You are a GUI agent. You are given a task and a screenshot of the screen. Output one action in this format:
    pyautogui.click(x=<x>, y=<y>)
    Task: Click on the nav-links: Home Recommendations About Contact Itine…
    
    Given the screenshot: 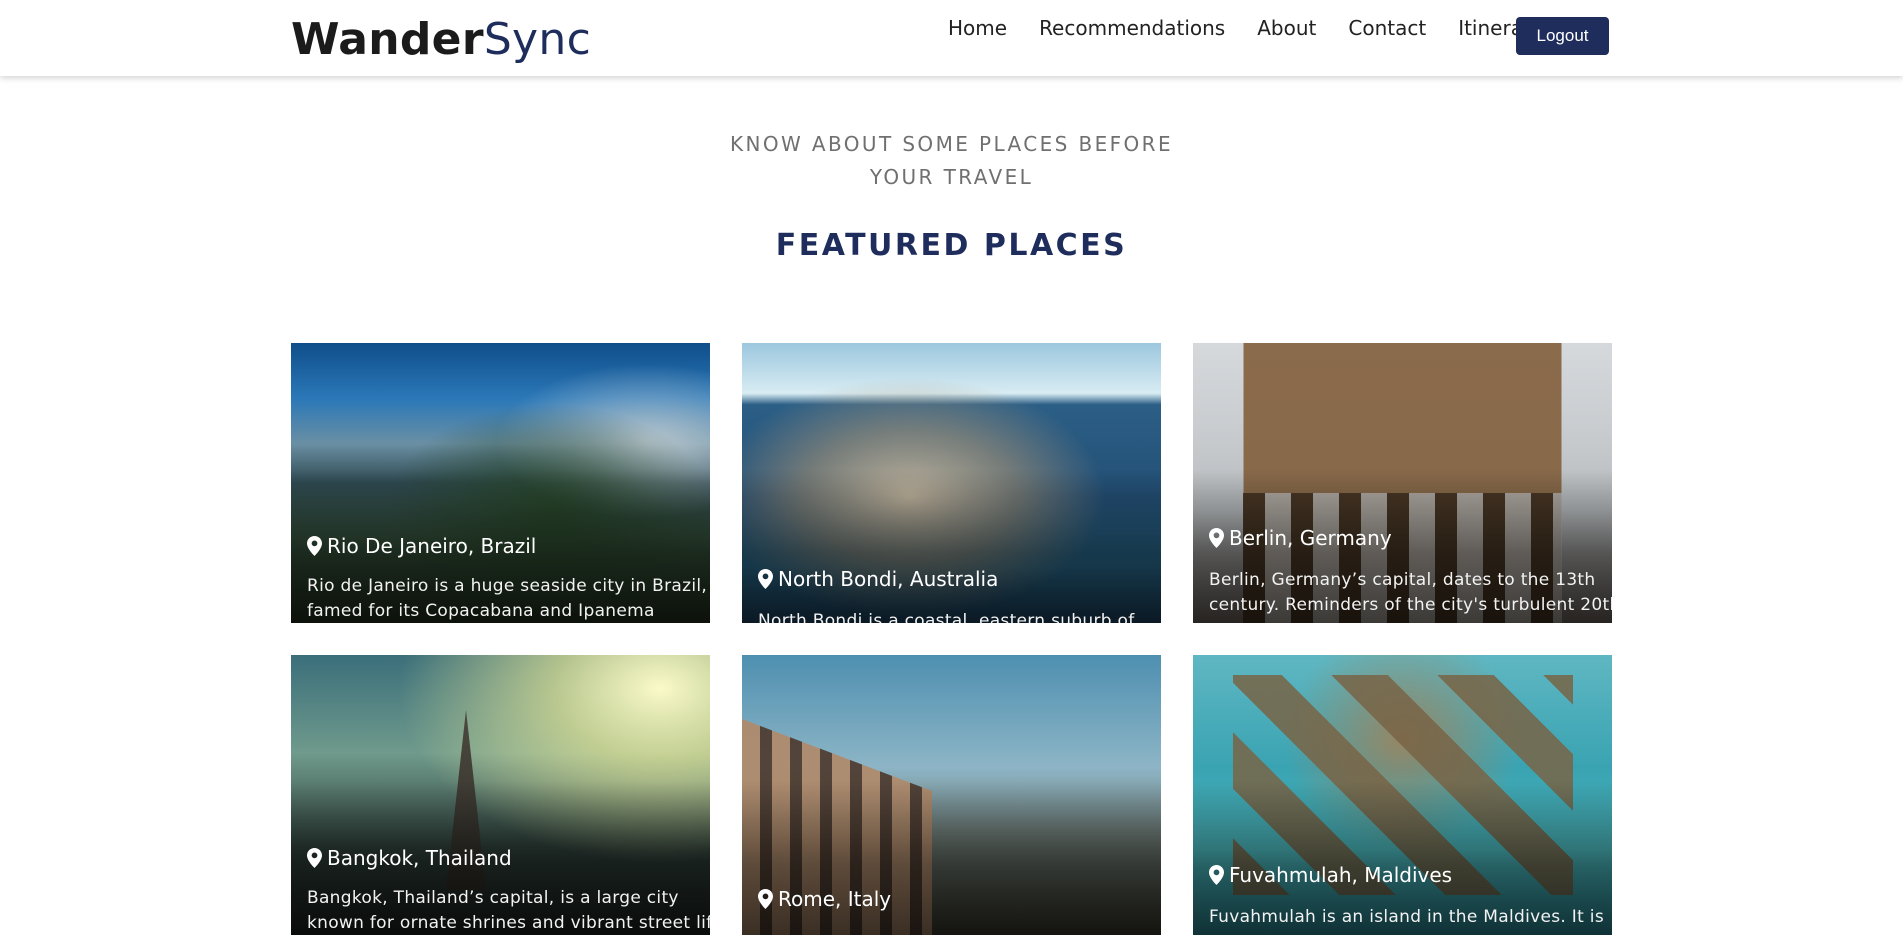 What is the action you would take?
    pyautogui.click(x=1245, y=28)
    